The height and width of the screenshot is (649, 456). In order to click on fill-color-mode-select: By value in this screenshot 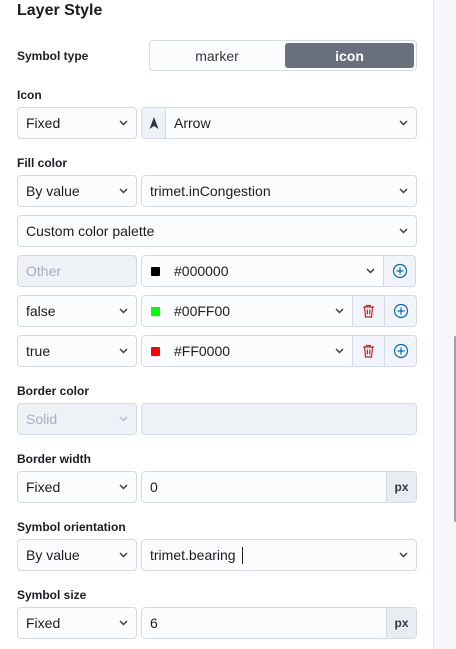, I will do `click(77, 191)`.